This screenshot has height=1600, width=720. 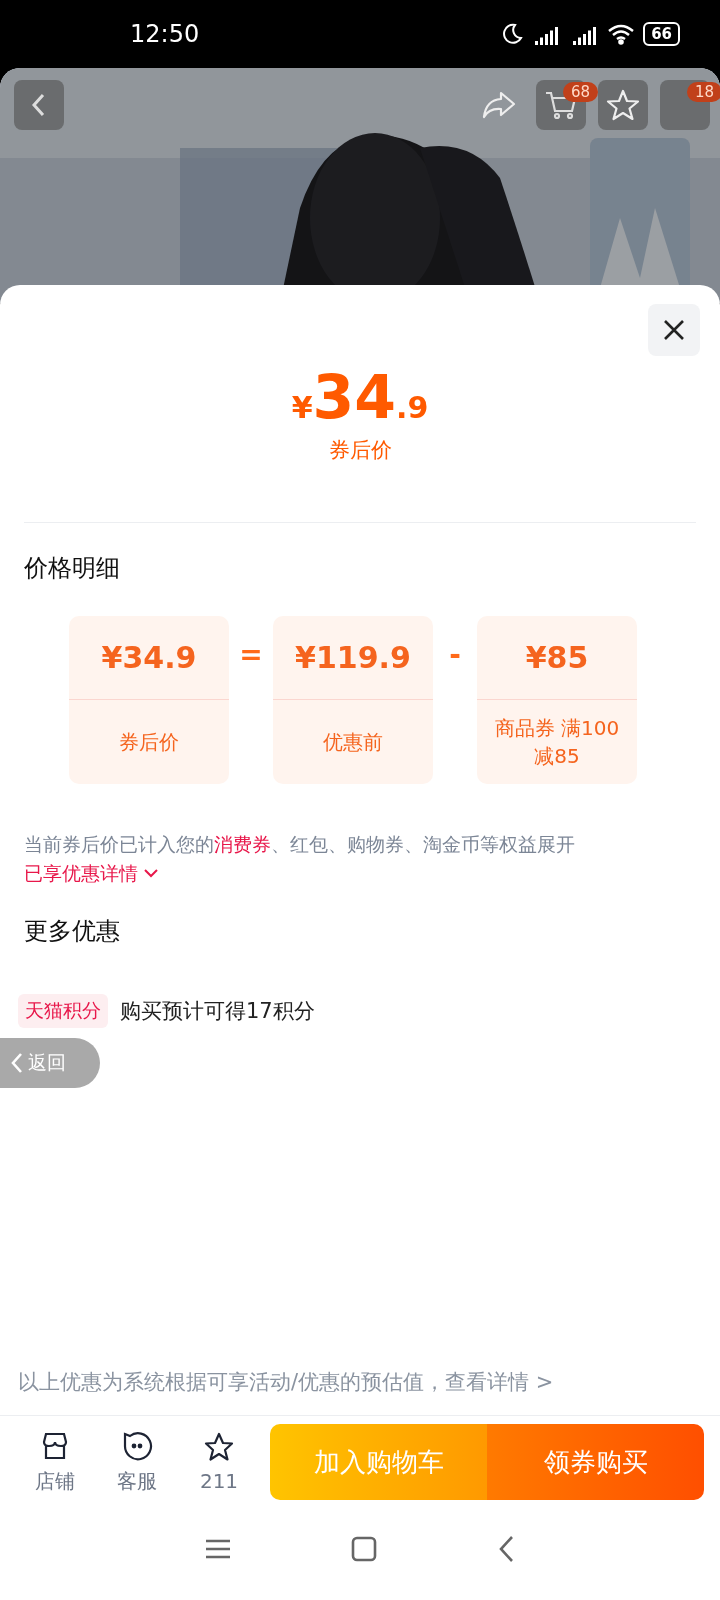 I want to click on discount-details-link: 已享优惠详情, so click(x=92, y=873).